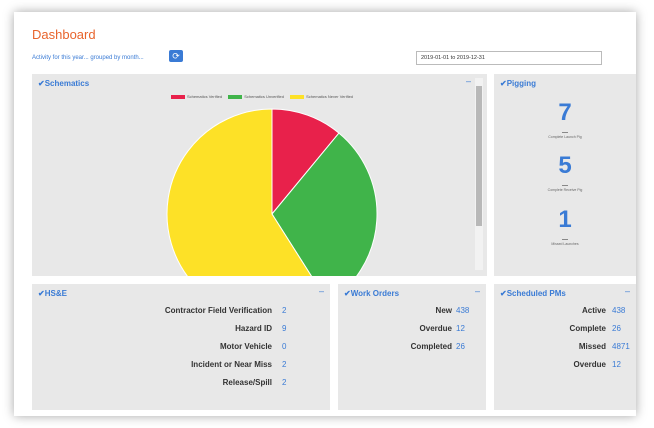 This screenshot has height=428, width=654. I want to click on scheduled-pms-row-label: Active, so click(593, 310).